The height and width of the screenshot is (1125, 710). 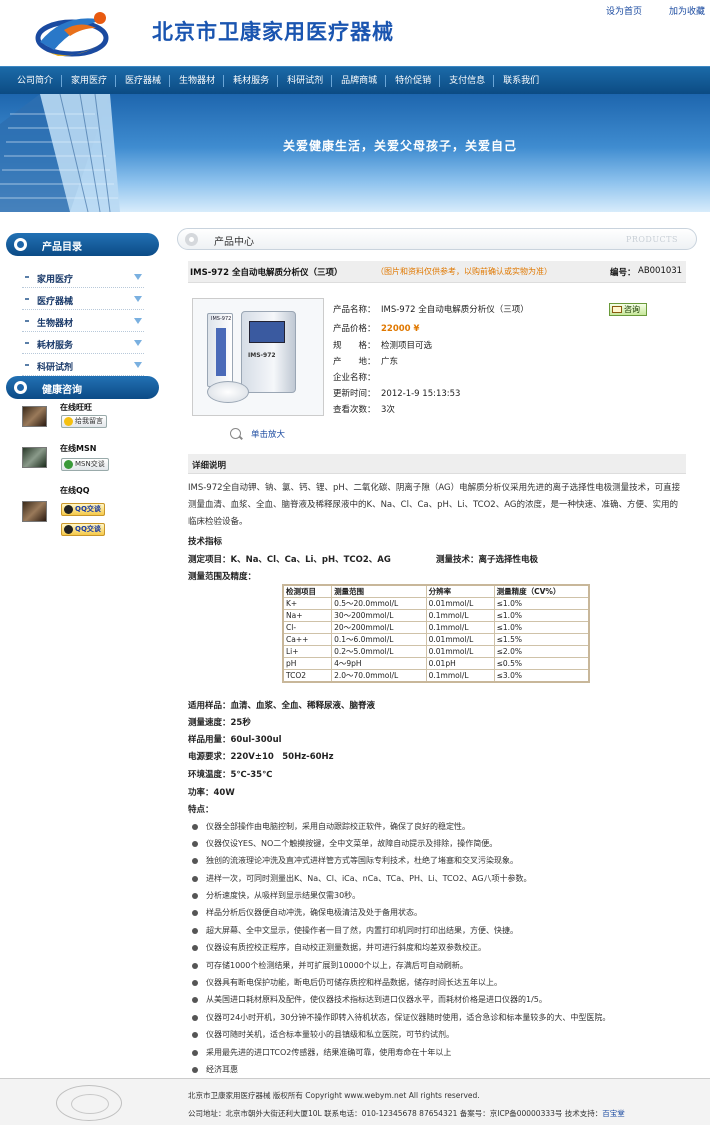 I want to click on param-temperature: 环境温度：5℃-35℃, so click(x=230, y=775).